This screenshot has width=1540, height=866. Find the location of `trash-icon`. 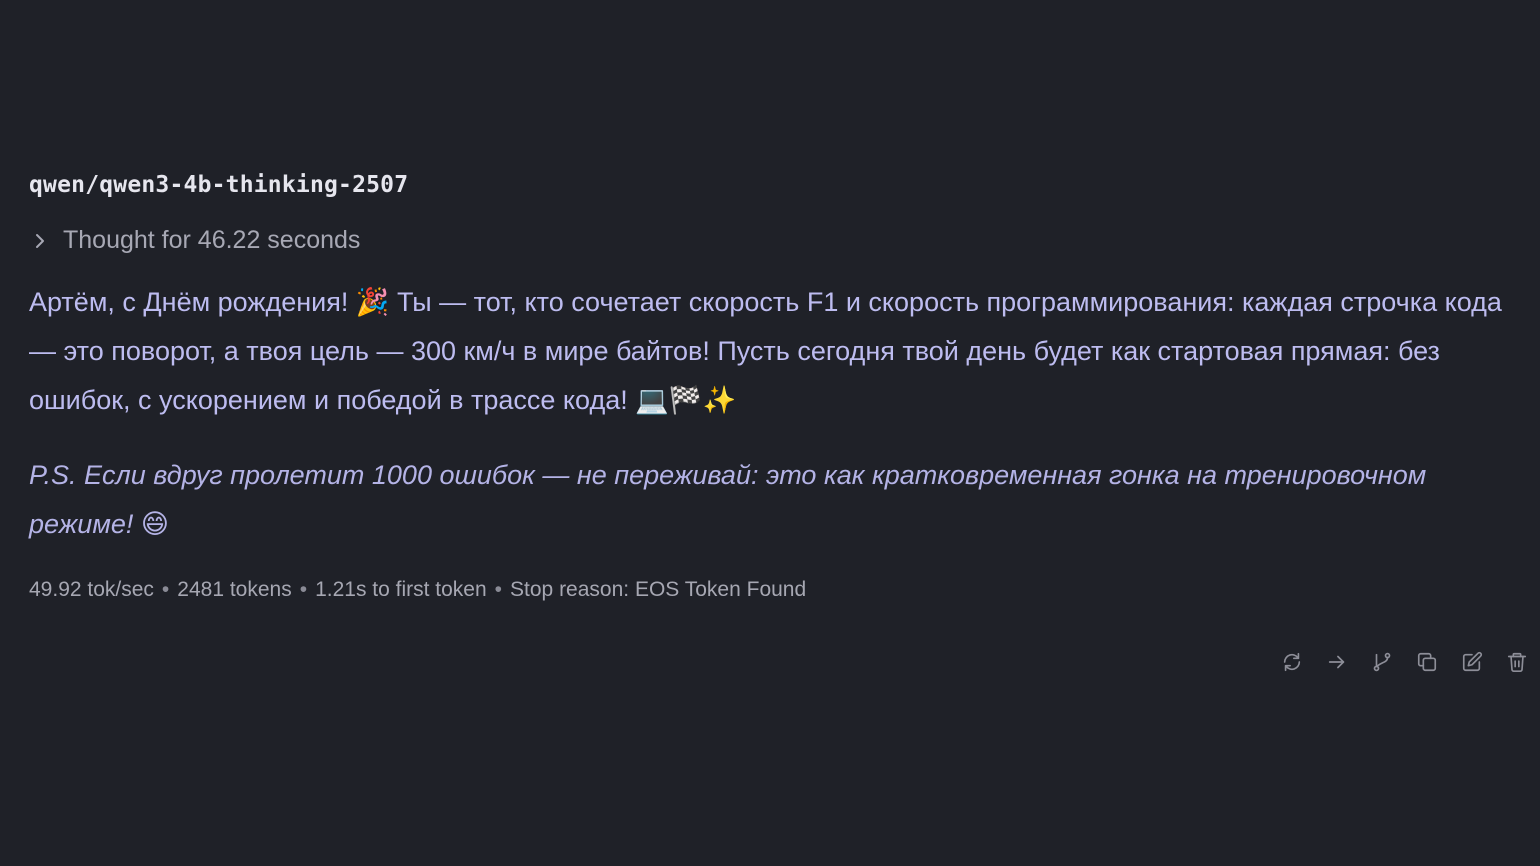

trash-icon is located at coordinates (1517, 662).